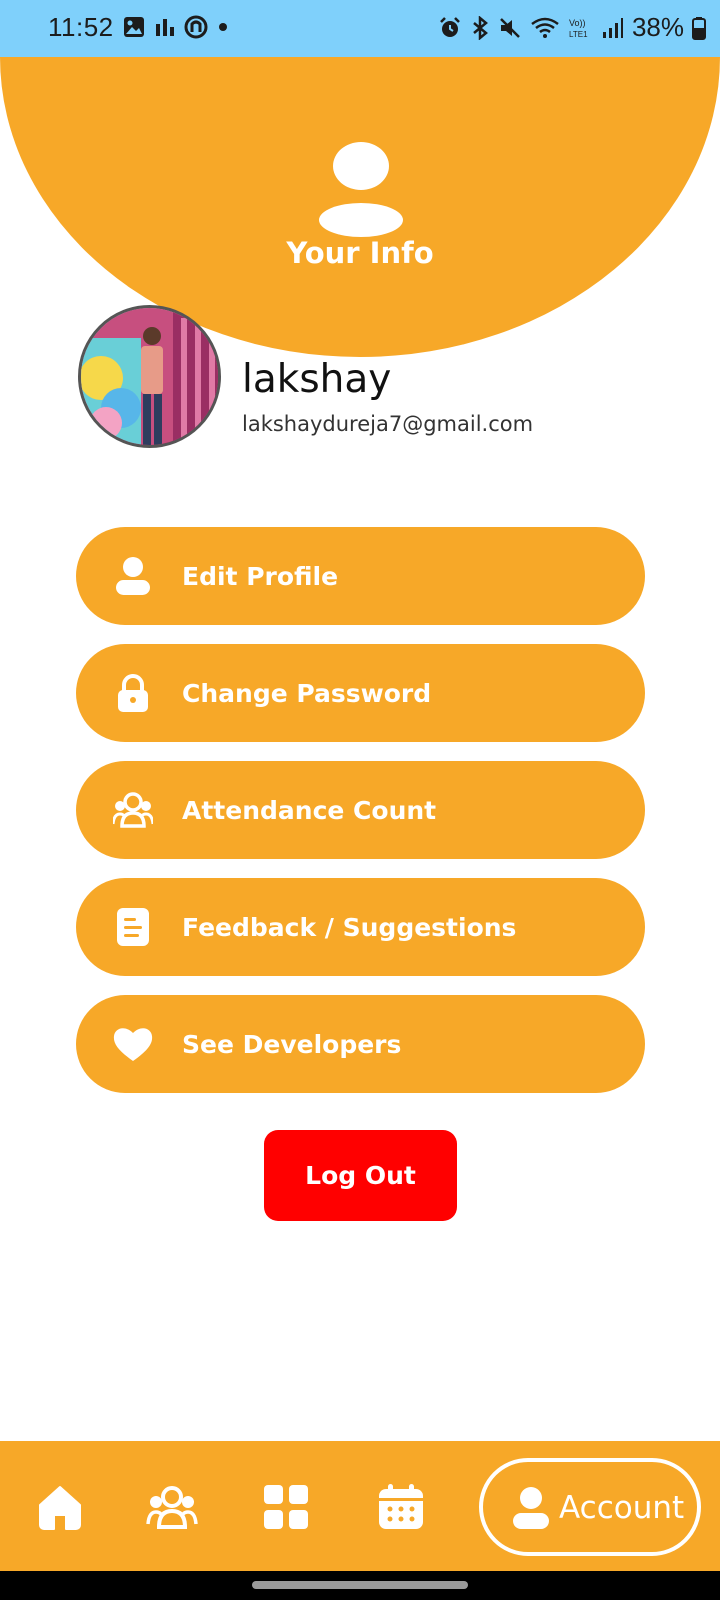  What do you see at coordinates (133, 927) in the screenshot?
I see `document-icon` at bounding box center [133, 927].